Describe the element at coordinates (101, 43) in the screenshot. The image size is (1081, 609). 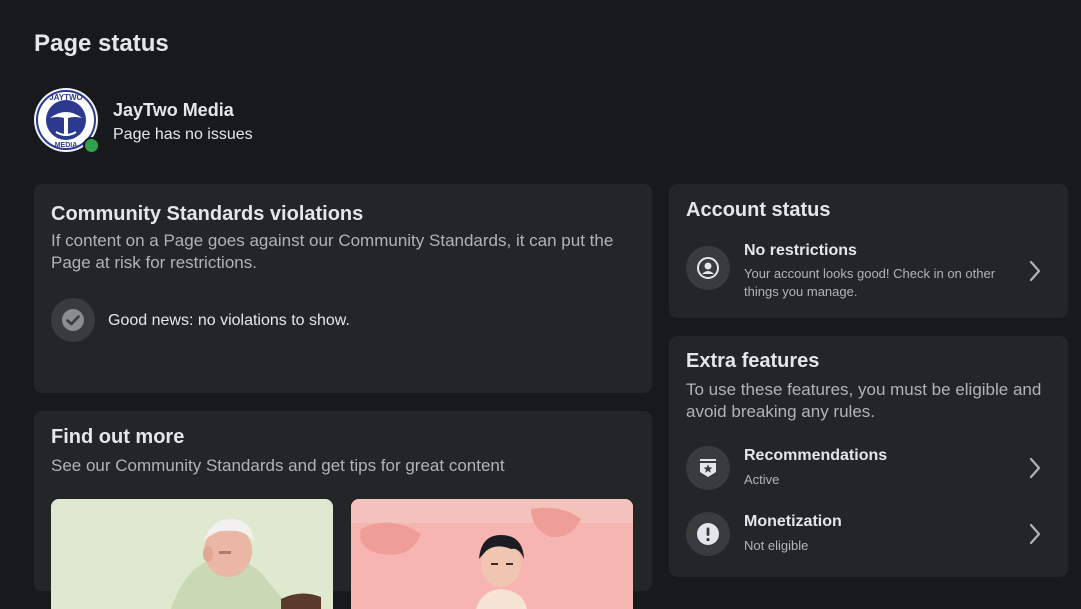
I see `page-title: Page status` at that location.